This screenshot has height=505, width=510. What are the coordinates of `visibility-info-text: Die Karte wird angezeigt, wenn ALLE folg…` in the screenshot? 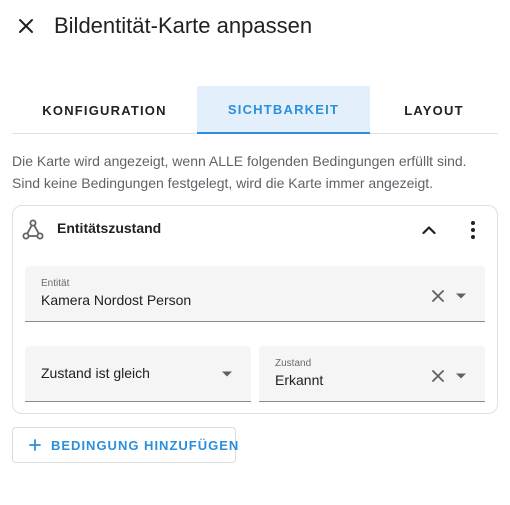 It's located at (257, 172).